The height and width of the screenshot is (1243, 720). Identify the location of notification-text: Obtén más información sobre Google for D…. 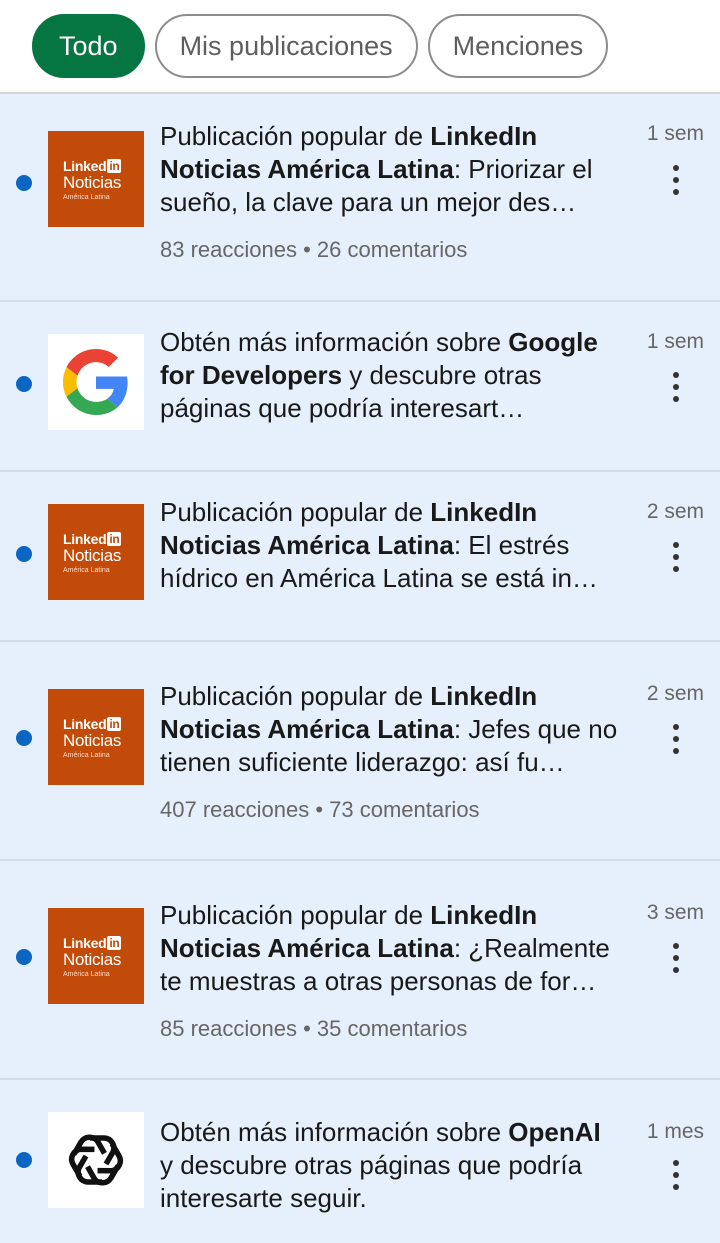
(379, 375).